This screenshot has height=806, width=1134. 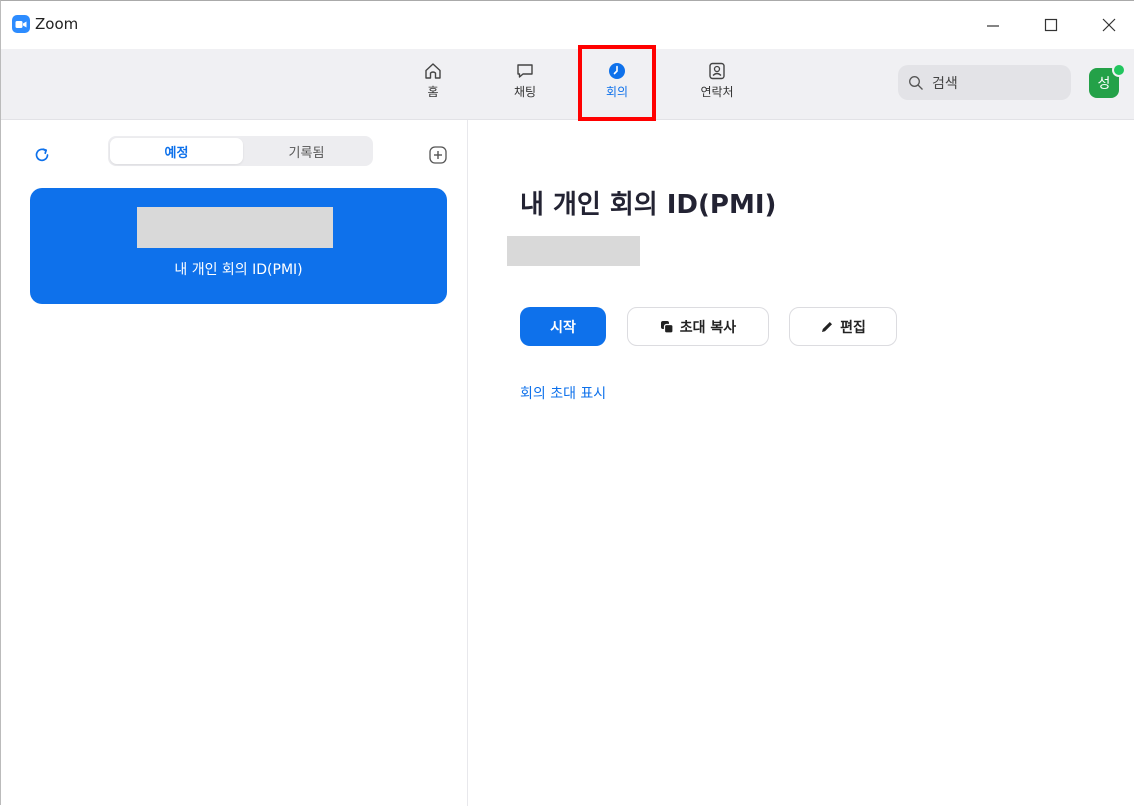 I want to click on minimize-button, so click(x=993, y=25).